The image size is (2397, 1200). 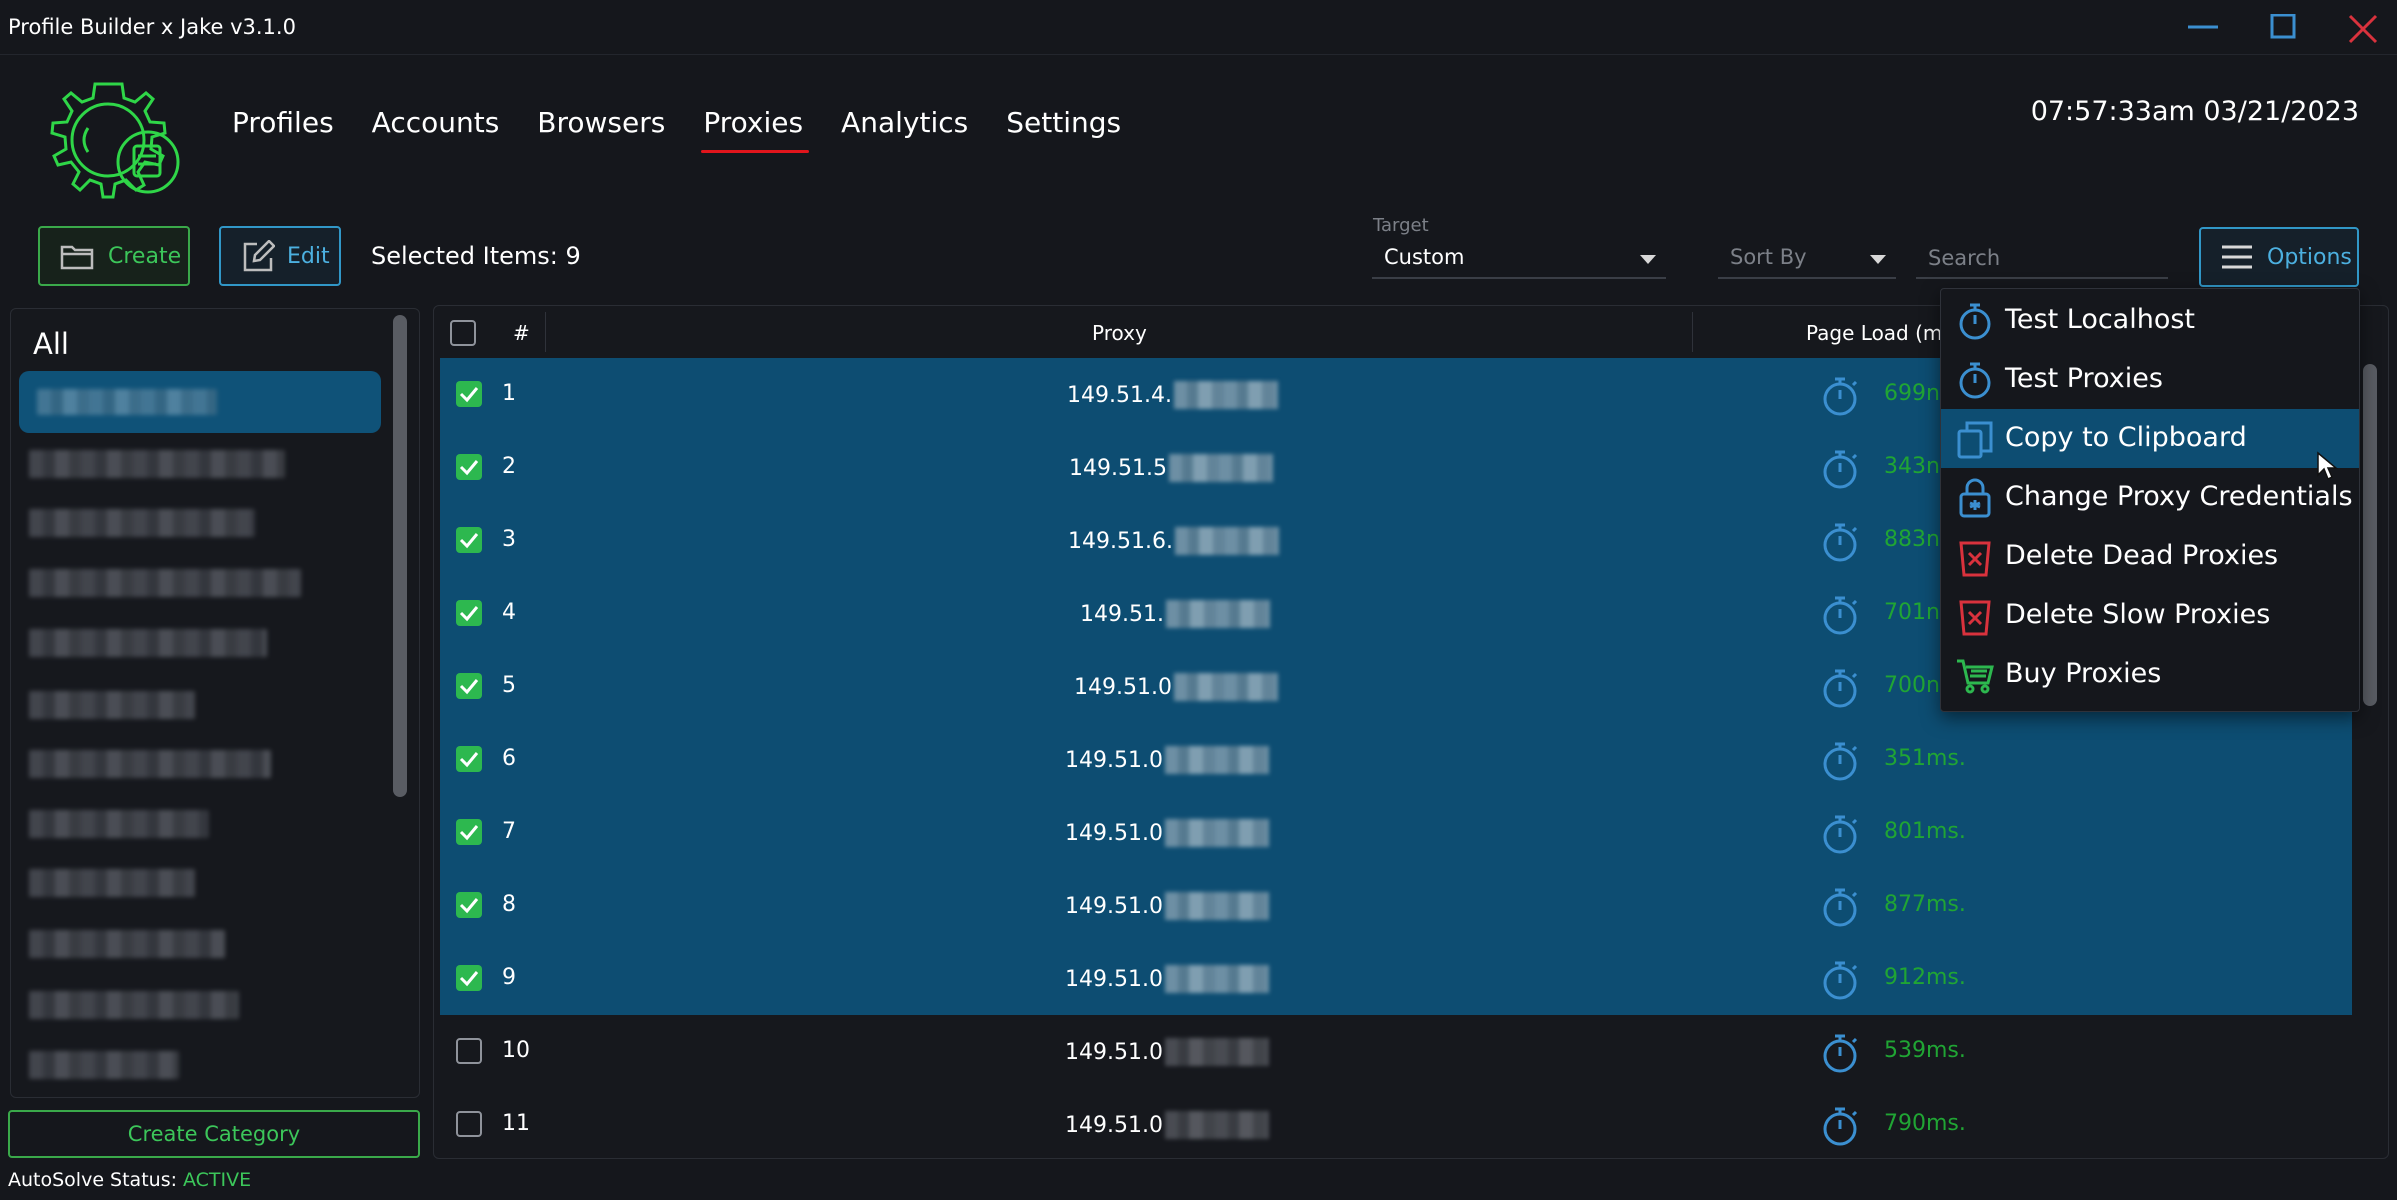 What do you see at coordinates (1878, 259) in the screenshot?
I see `chevron-down-icon` at bounding box center [1878, 259].